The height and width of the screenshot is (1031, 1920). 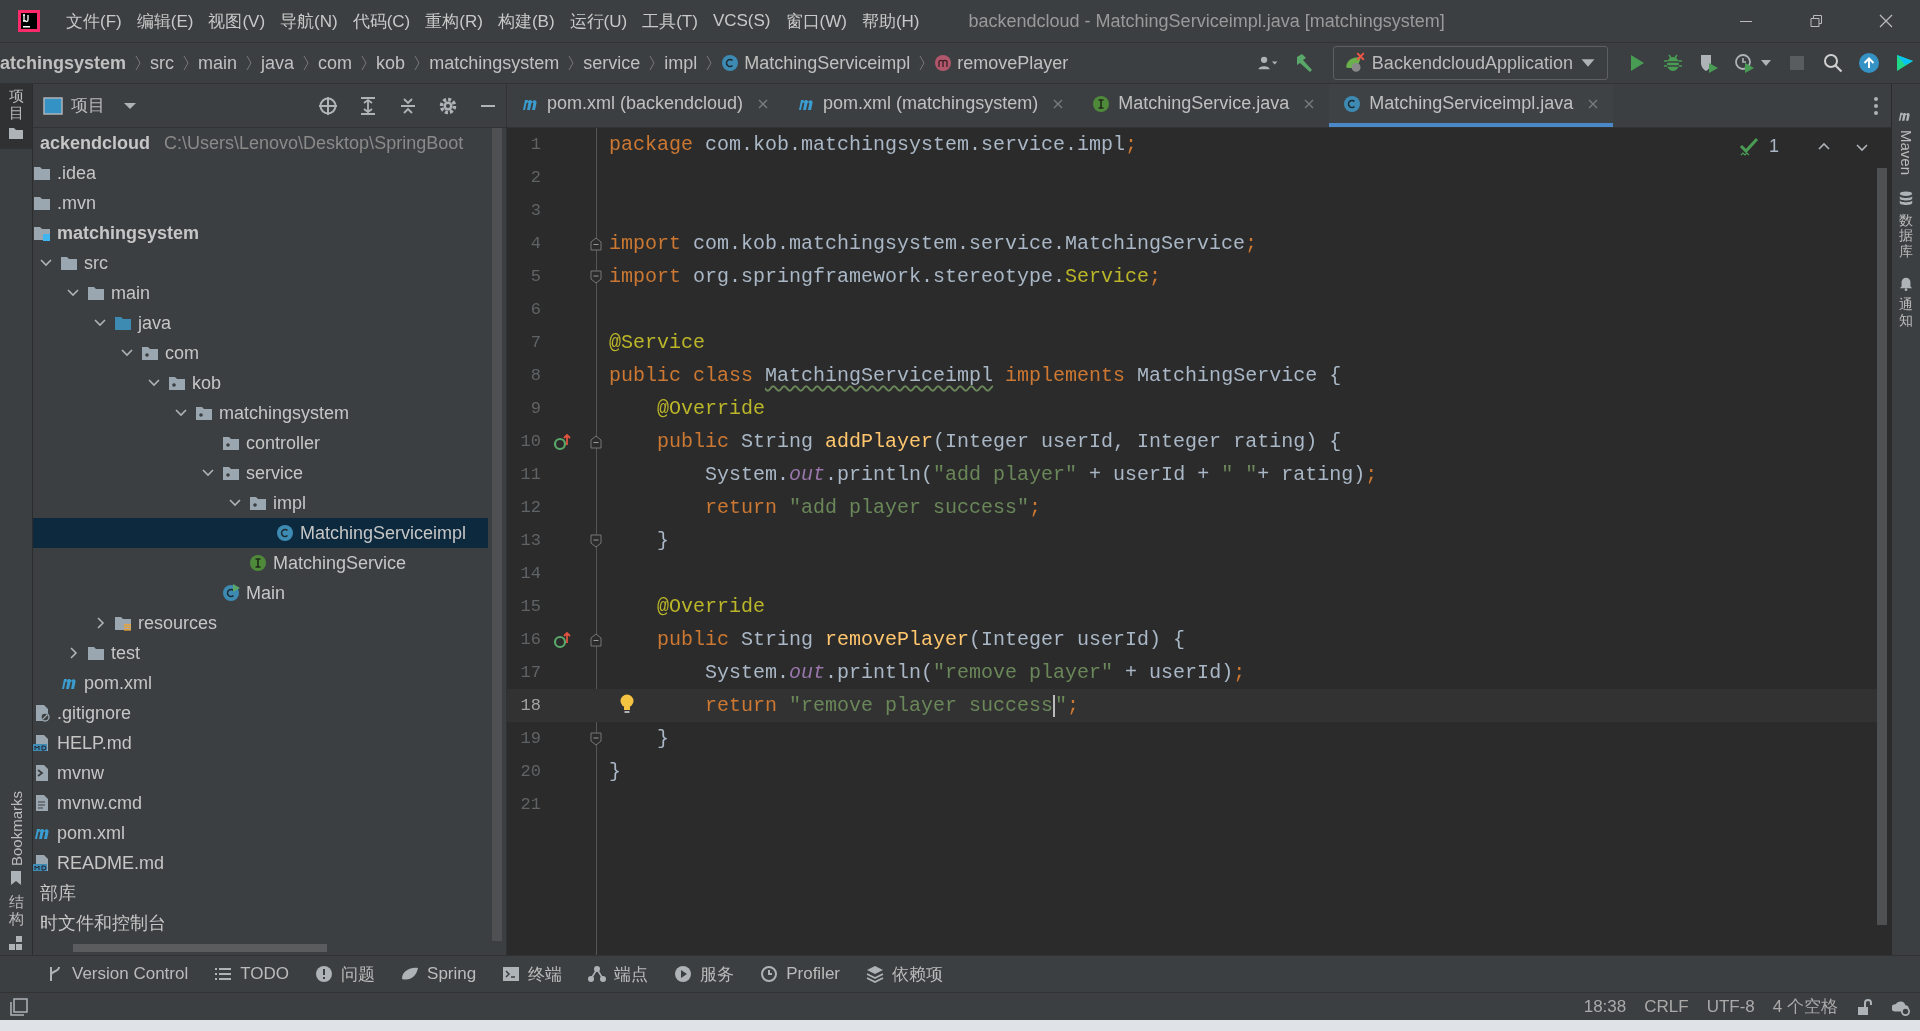 I want to click on tree-row: service, so click(x=260, y=473).